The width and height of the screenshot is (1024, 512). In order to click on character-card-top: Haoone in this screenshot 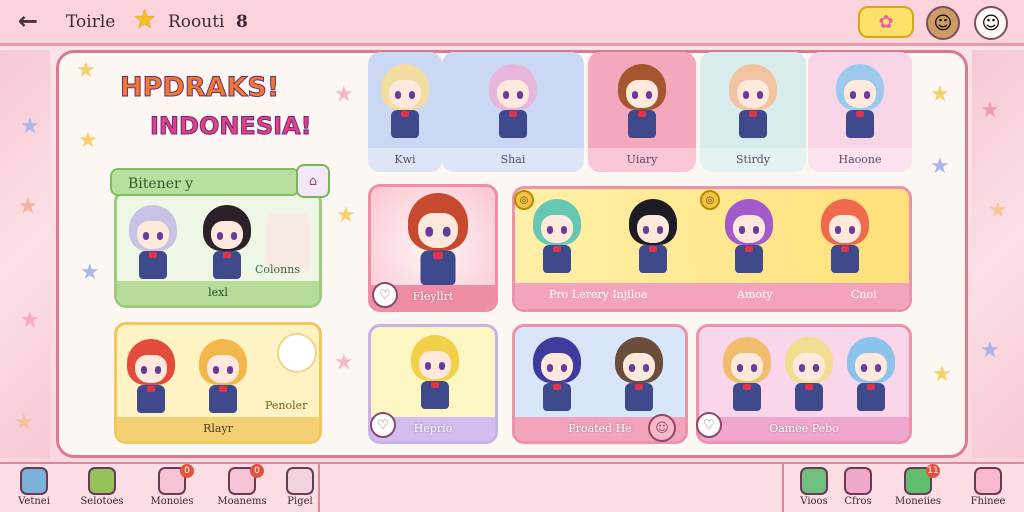, I will do `click(860, 112)`.